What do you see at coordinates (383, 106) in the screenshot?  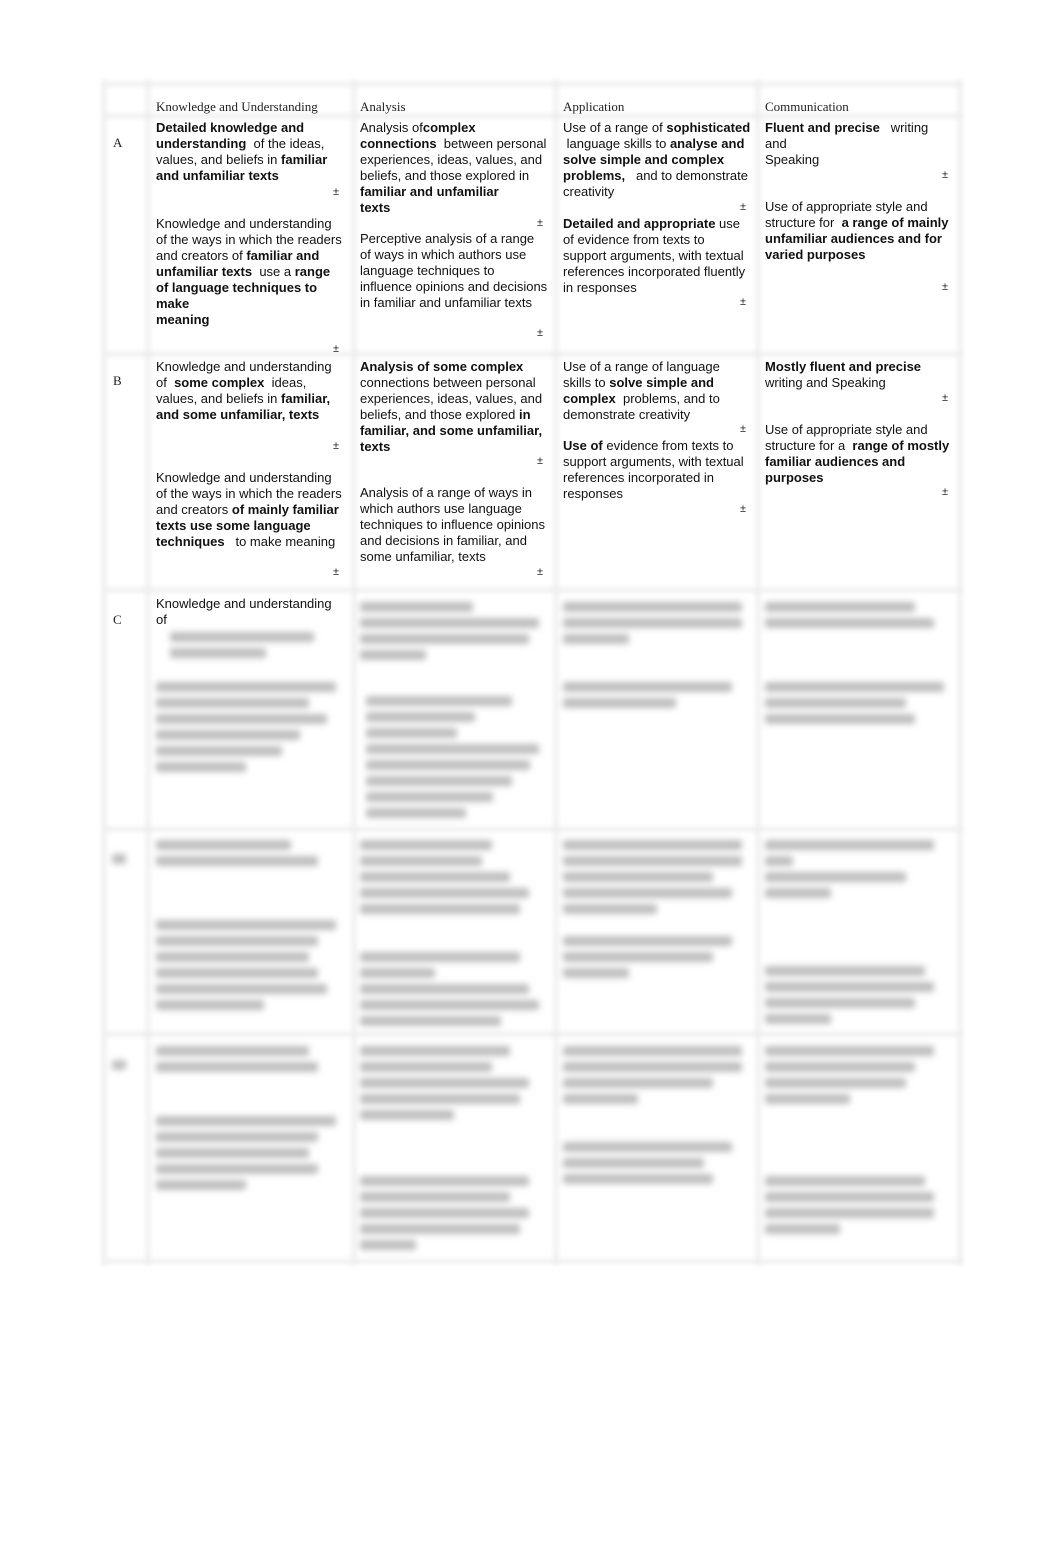 I see `column-header-analysis: Analysis` at bounding box center [383, 106].